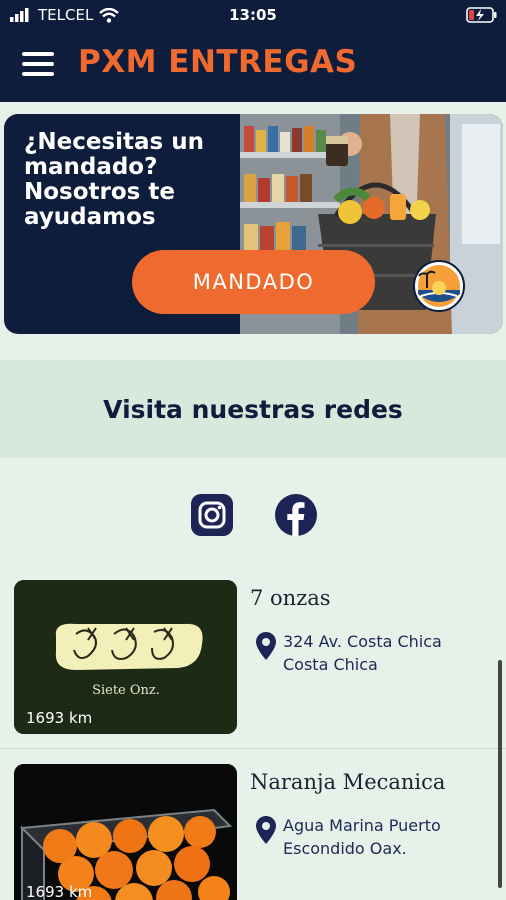  What do you see at coordinates (439, 286) in the screenshot?
I see `beach-sunset-logo` at bounding box center [439, 286].